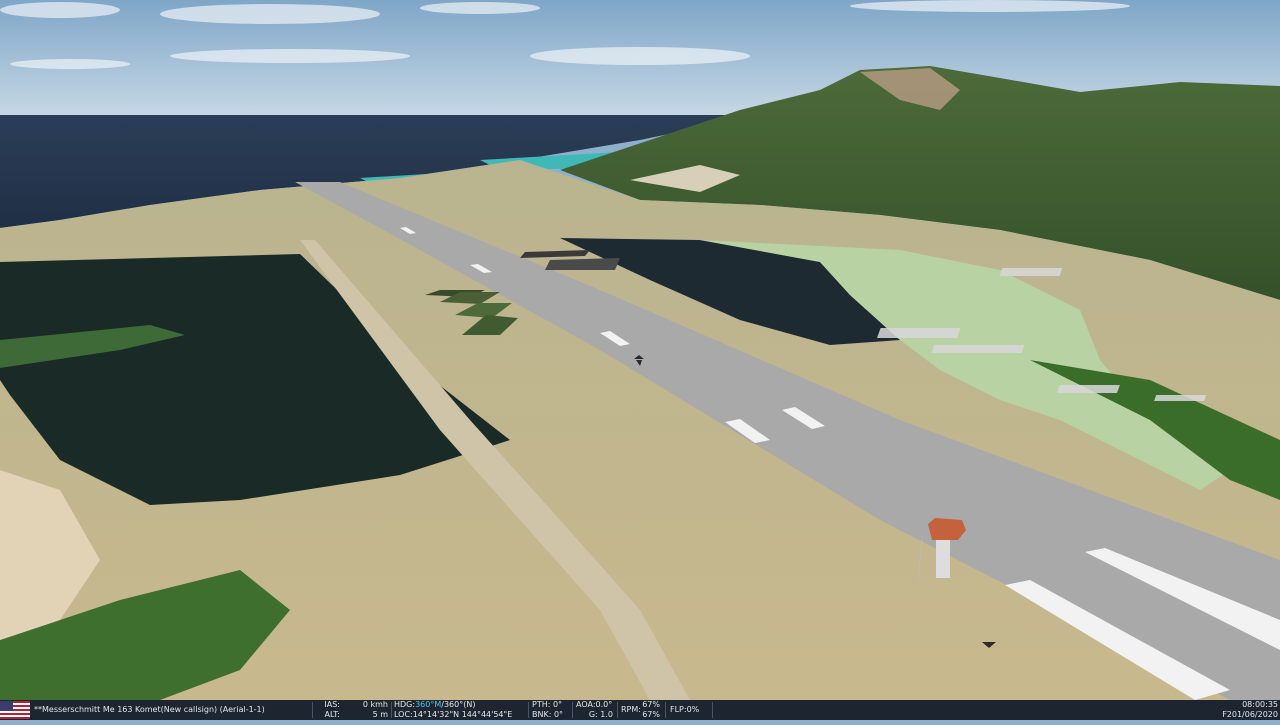 The height and width of the screenshot is (725, 1280). Describe the element at coordinates (542, 714) in the screenshot. I see `bnk-label: BNK:` at that location.